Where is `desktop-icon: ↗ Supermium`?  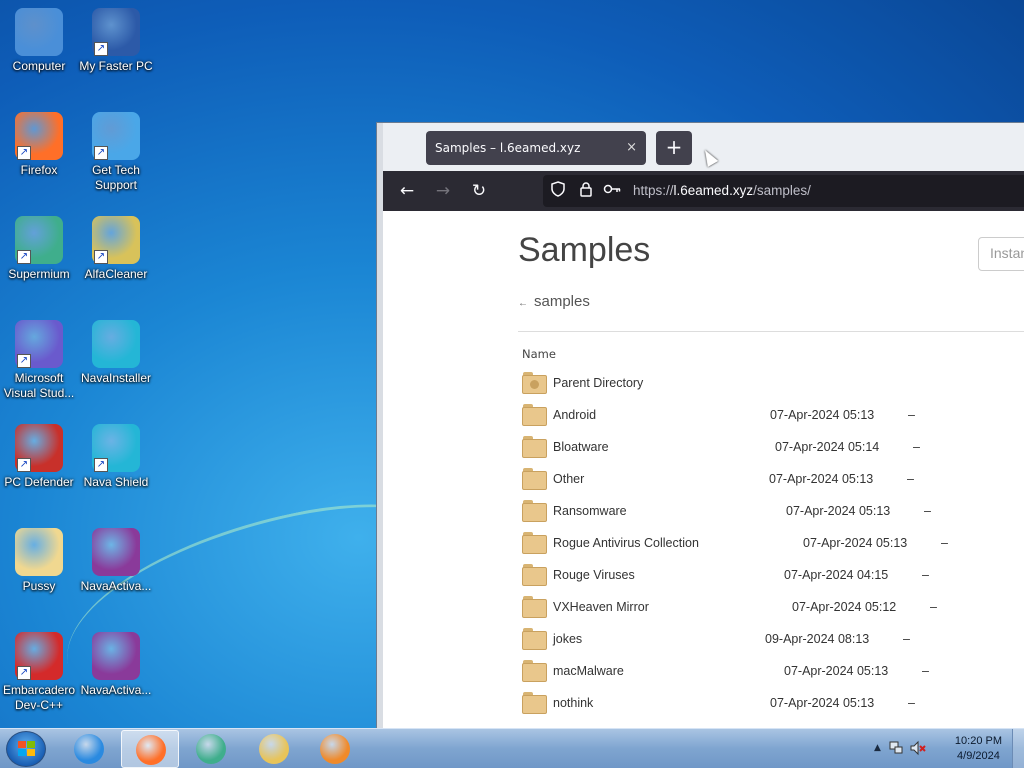
desktop-icon: ↗ Supermium is located at coordinates (39, 249).